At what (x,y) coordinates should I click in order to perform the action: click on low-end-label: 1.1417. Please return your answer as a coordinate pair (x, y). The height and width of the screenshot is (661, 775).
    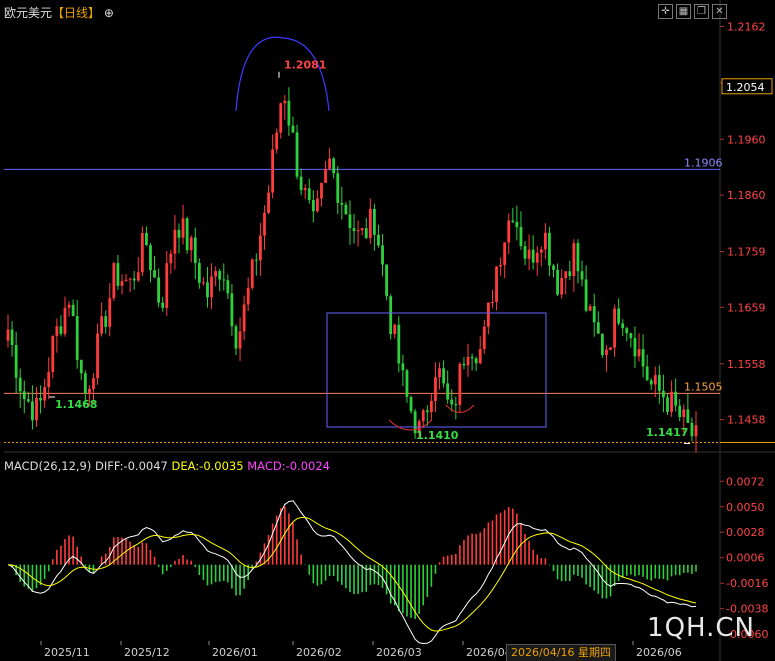
    Looking at the image, I should click on (667, 432).